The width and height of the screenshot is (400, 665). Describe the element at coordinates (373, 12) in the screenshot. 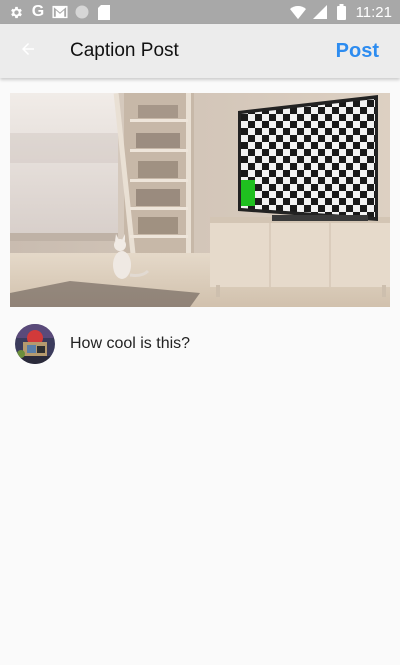

I see `status-time: 11:21` at that location.